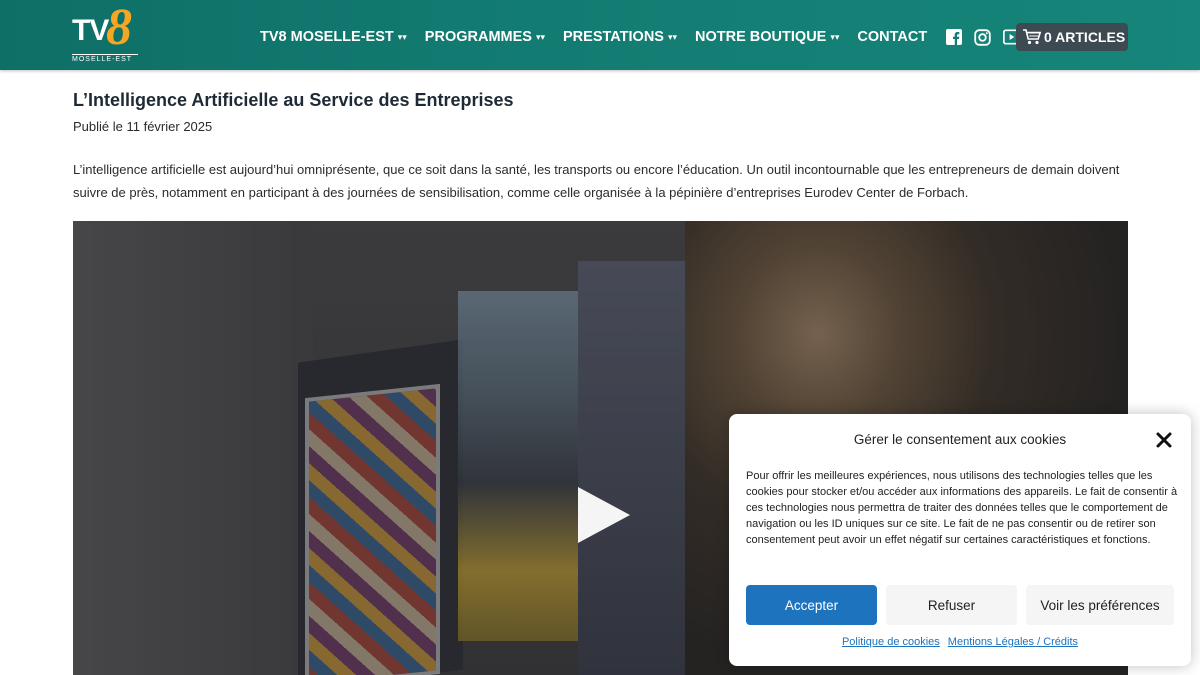 The image size is (1200, 675). Describe the element at coordinates (105, 58) in the screenshot. I see `logo-subtitle: MOSELLE-EST` at that location.